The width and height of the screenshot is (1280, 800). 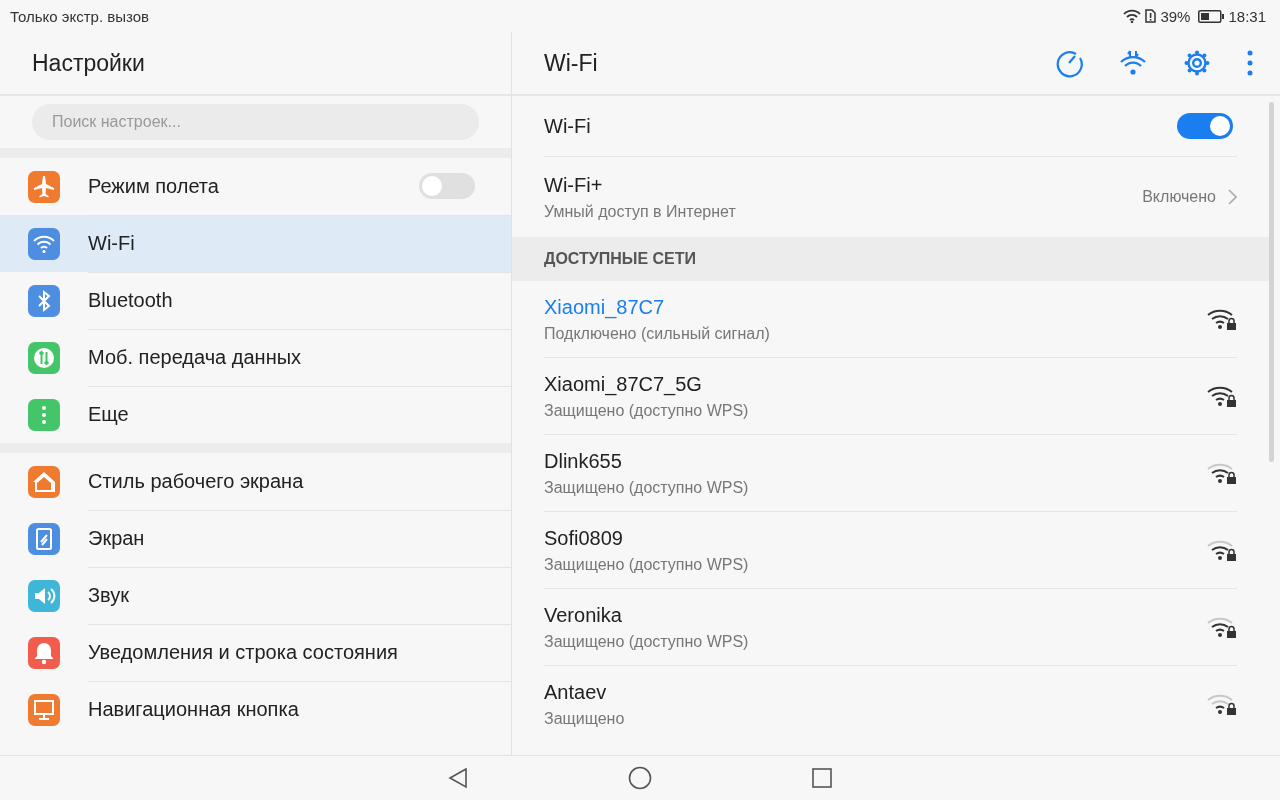 I want to click on network-item: Antaev Защищено, so click(x=890, y=704).